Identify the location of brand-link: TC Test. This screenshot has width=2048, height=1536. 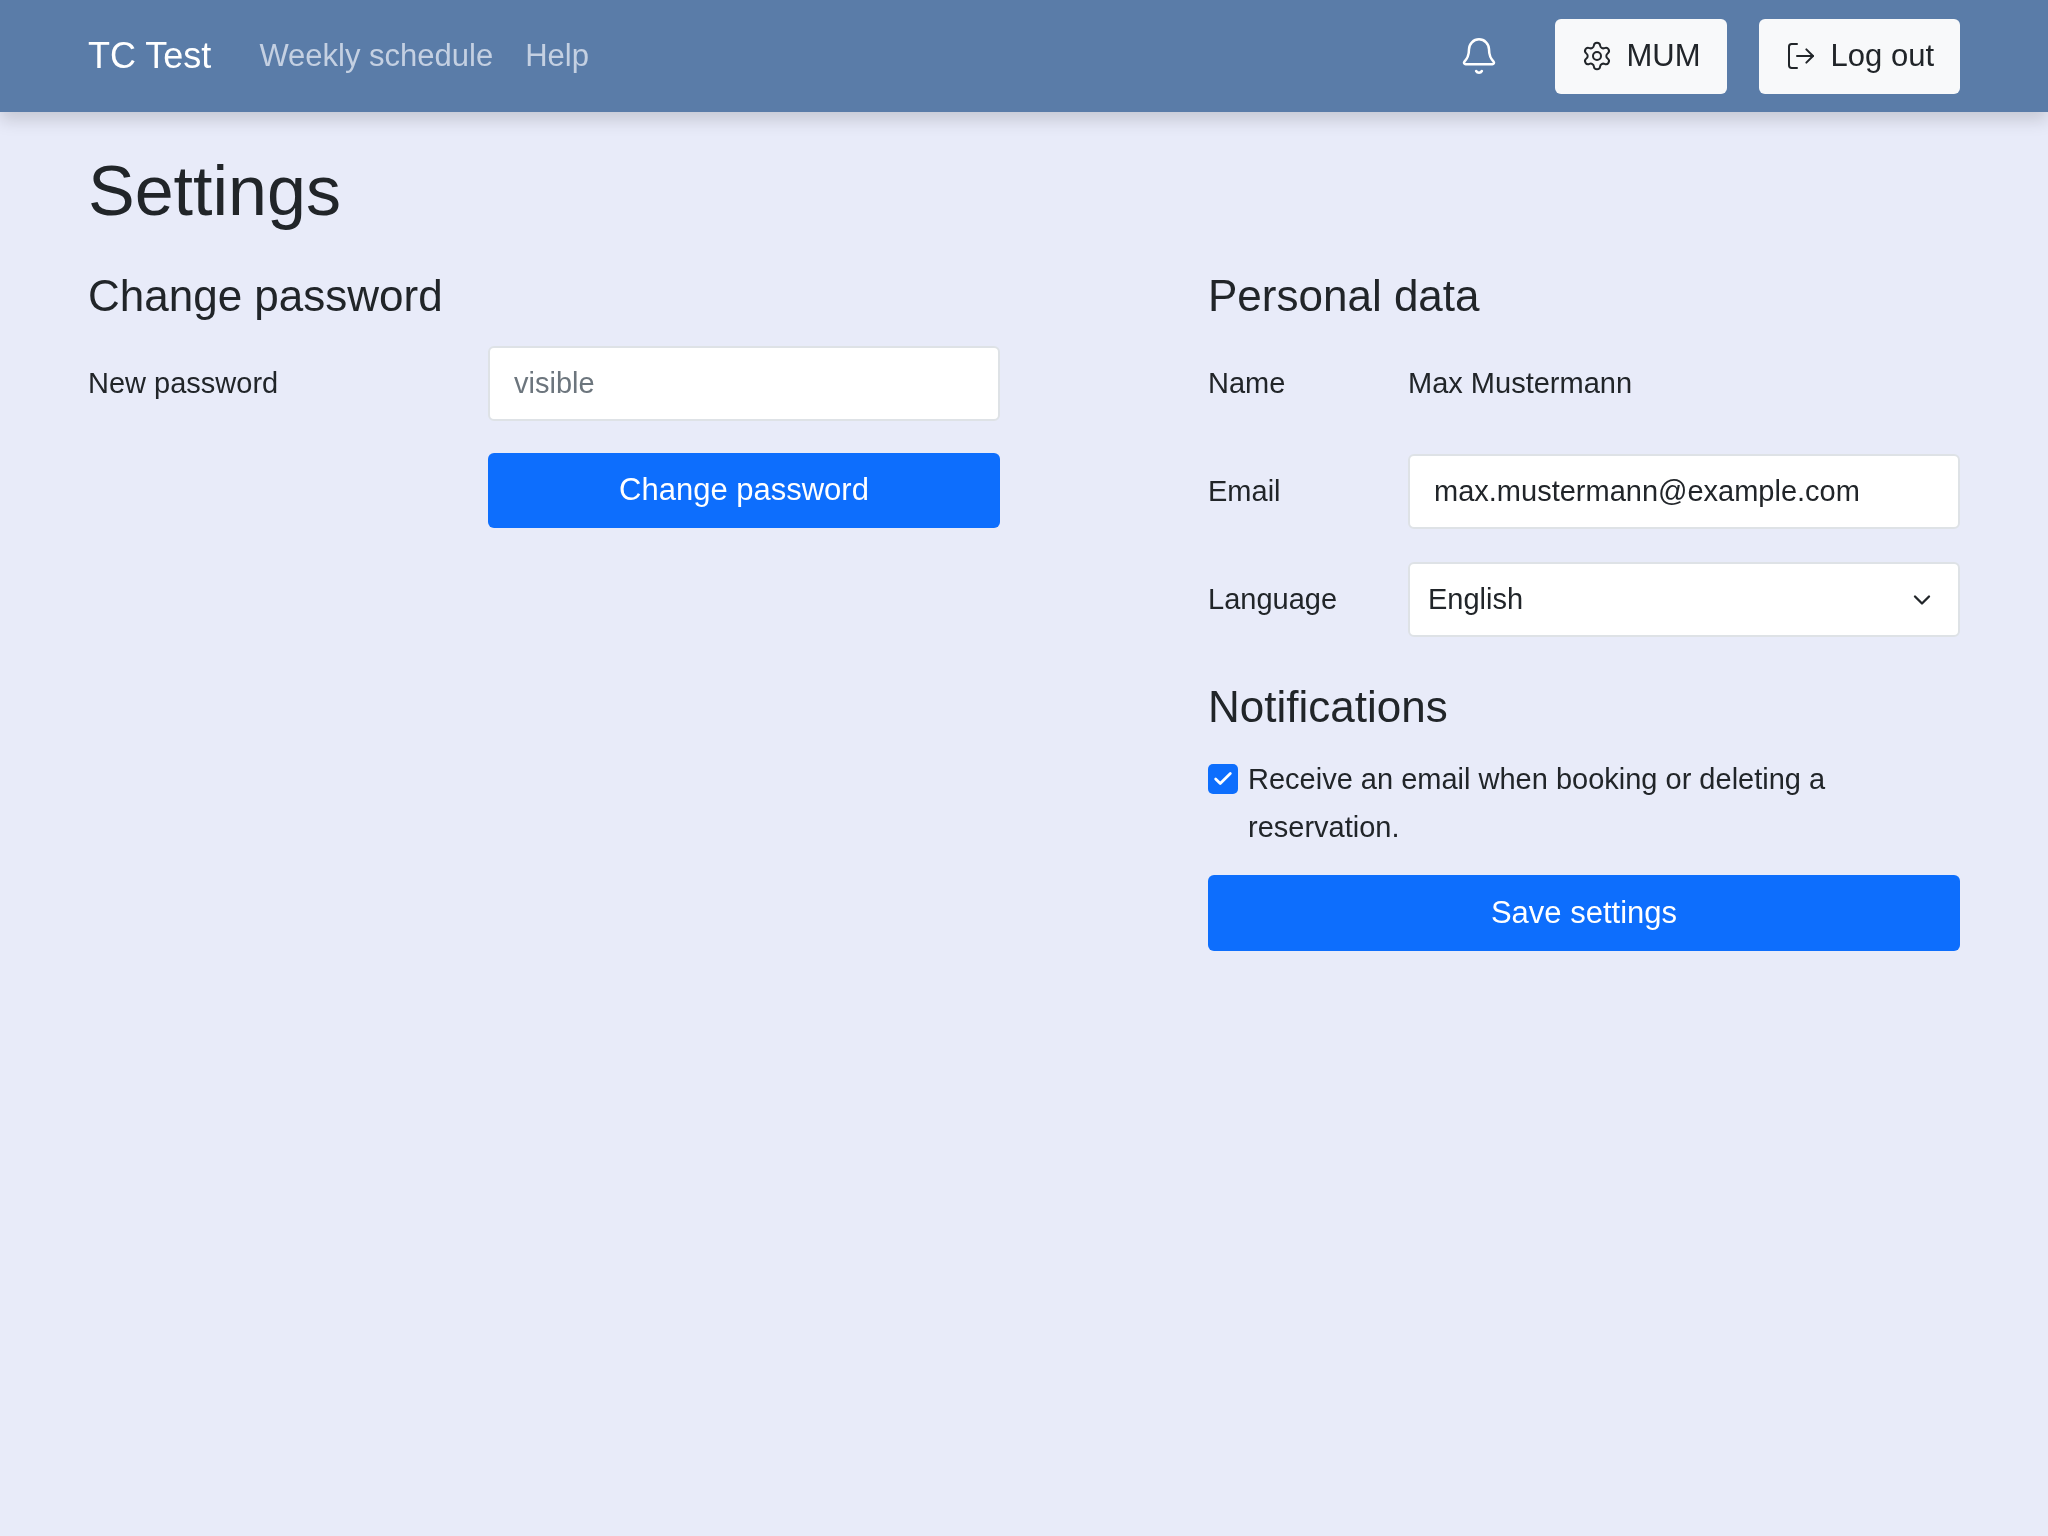
(150, 56).